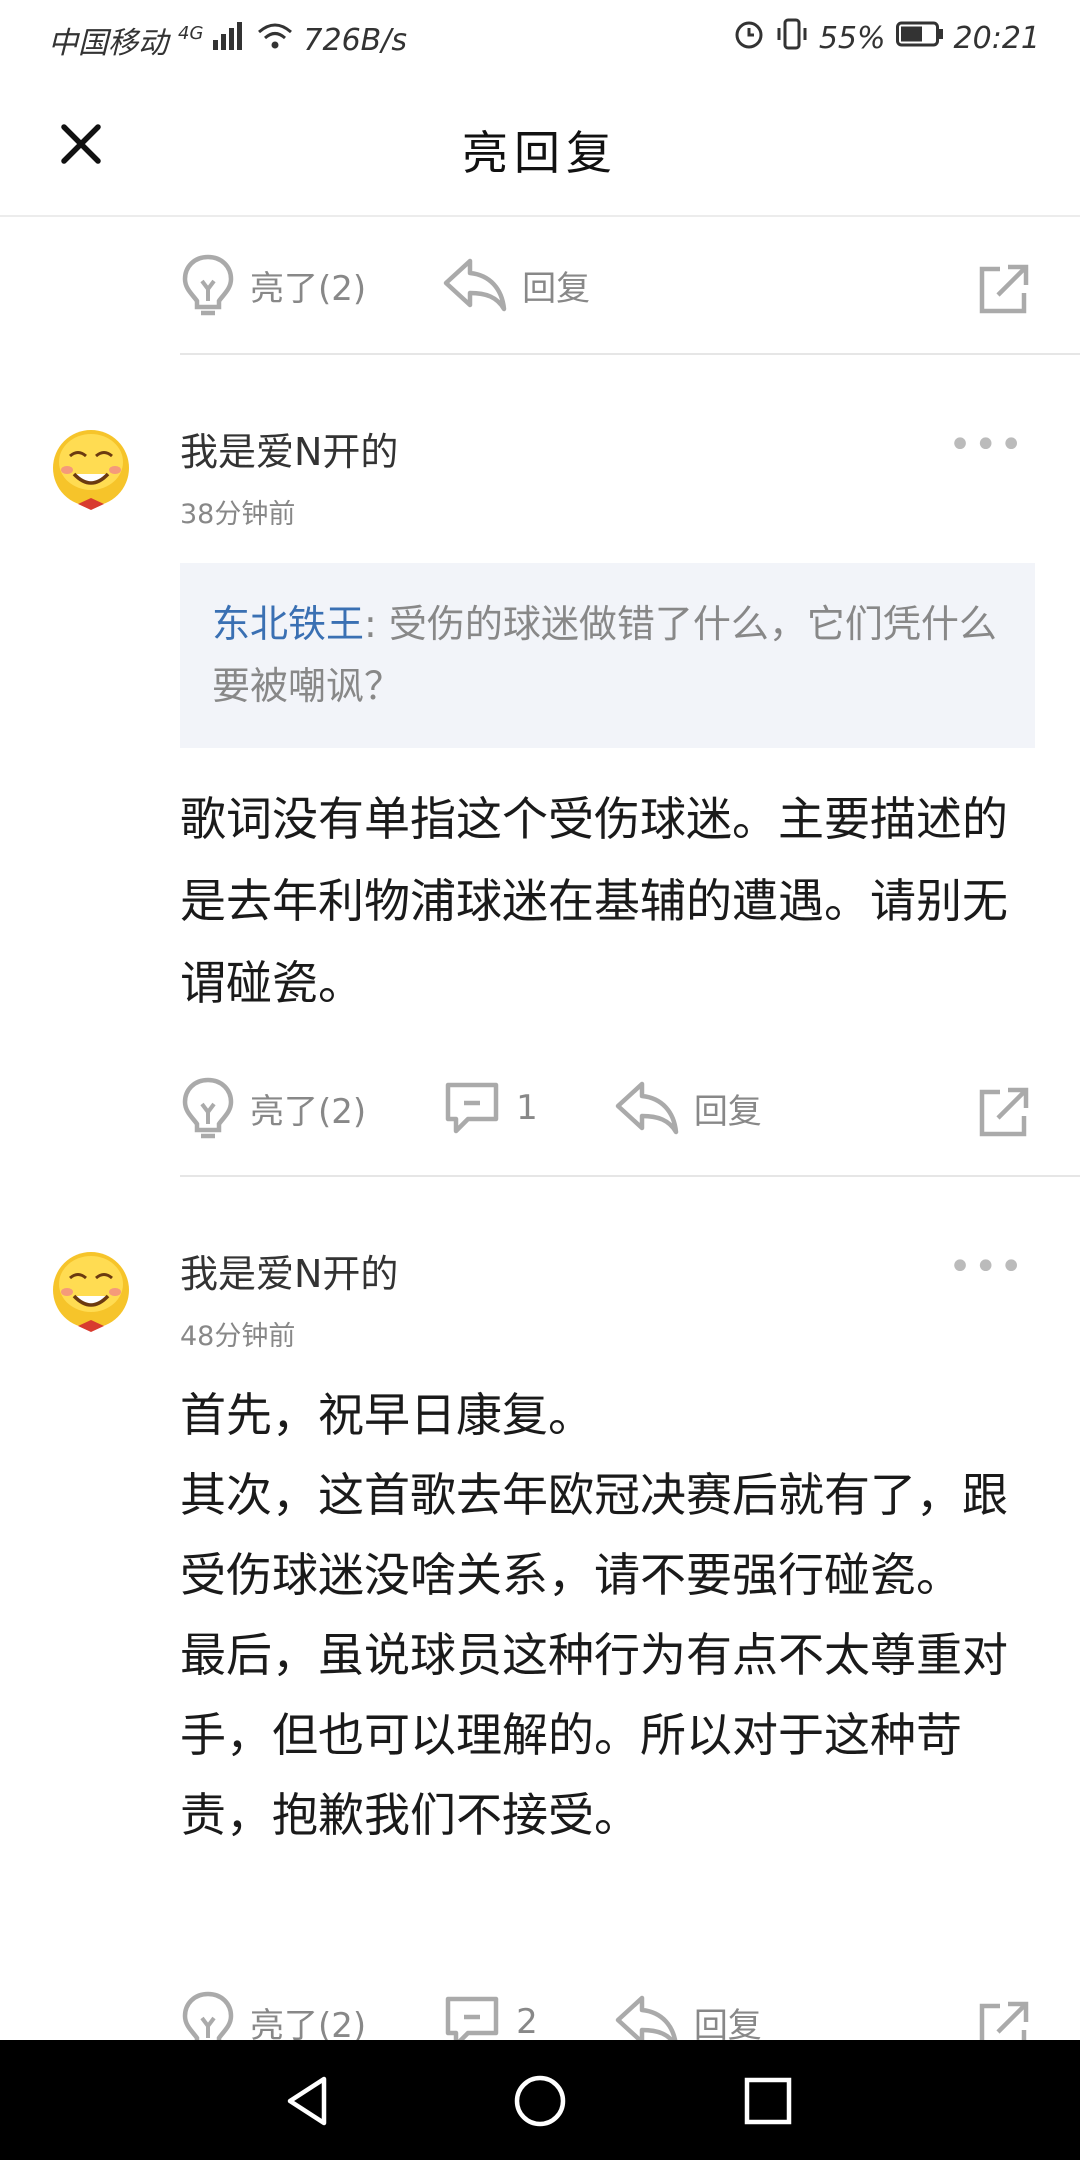 Image resolution: width=1080 pixels, height=2160 pixels. I want to click on comment-button: 1, so click(490, 1108).